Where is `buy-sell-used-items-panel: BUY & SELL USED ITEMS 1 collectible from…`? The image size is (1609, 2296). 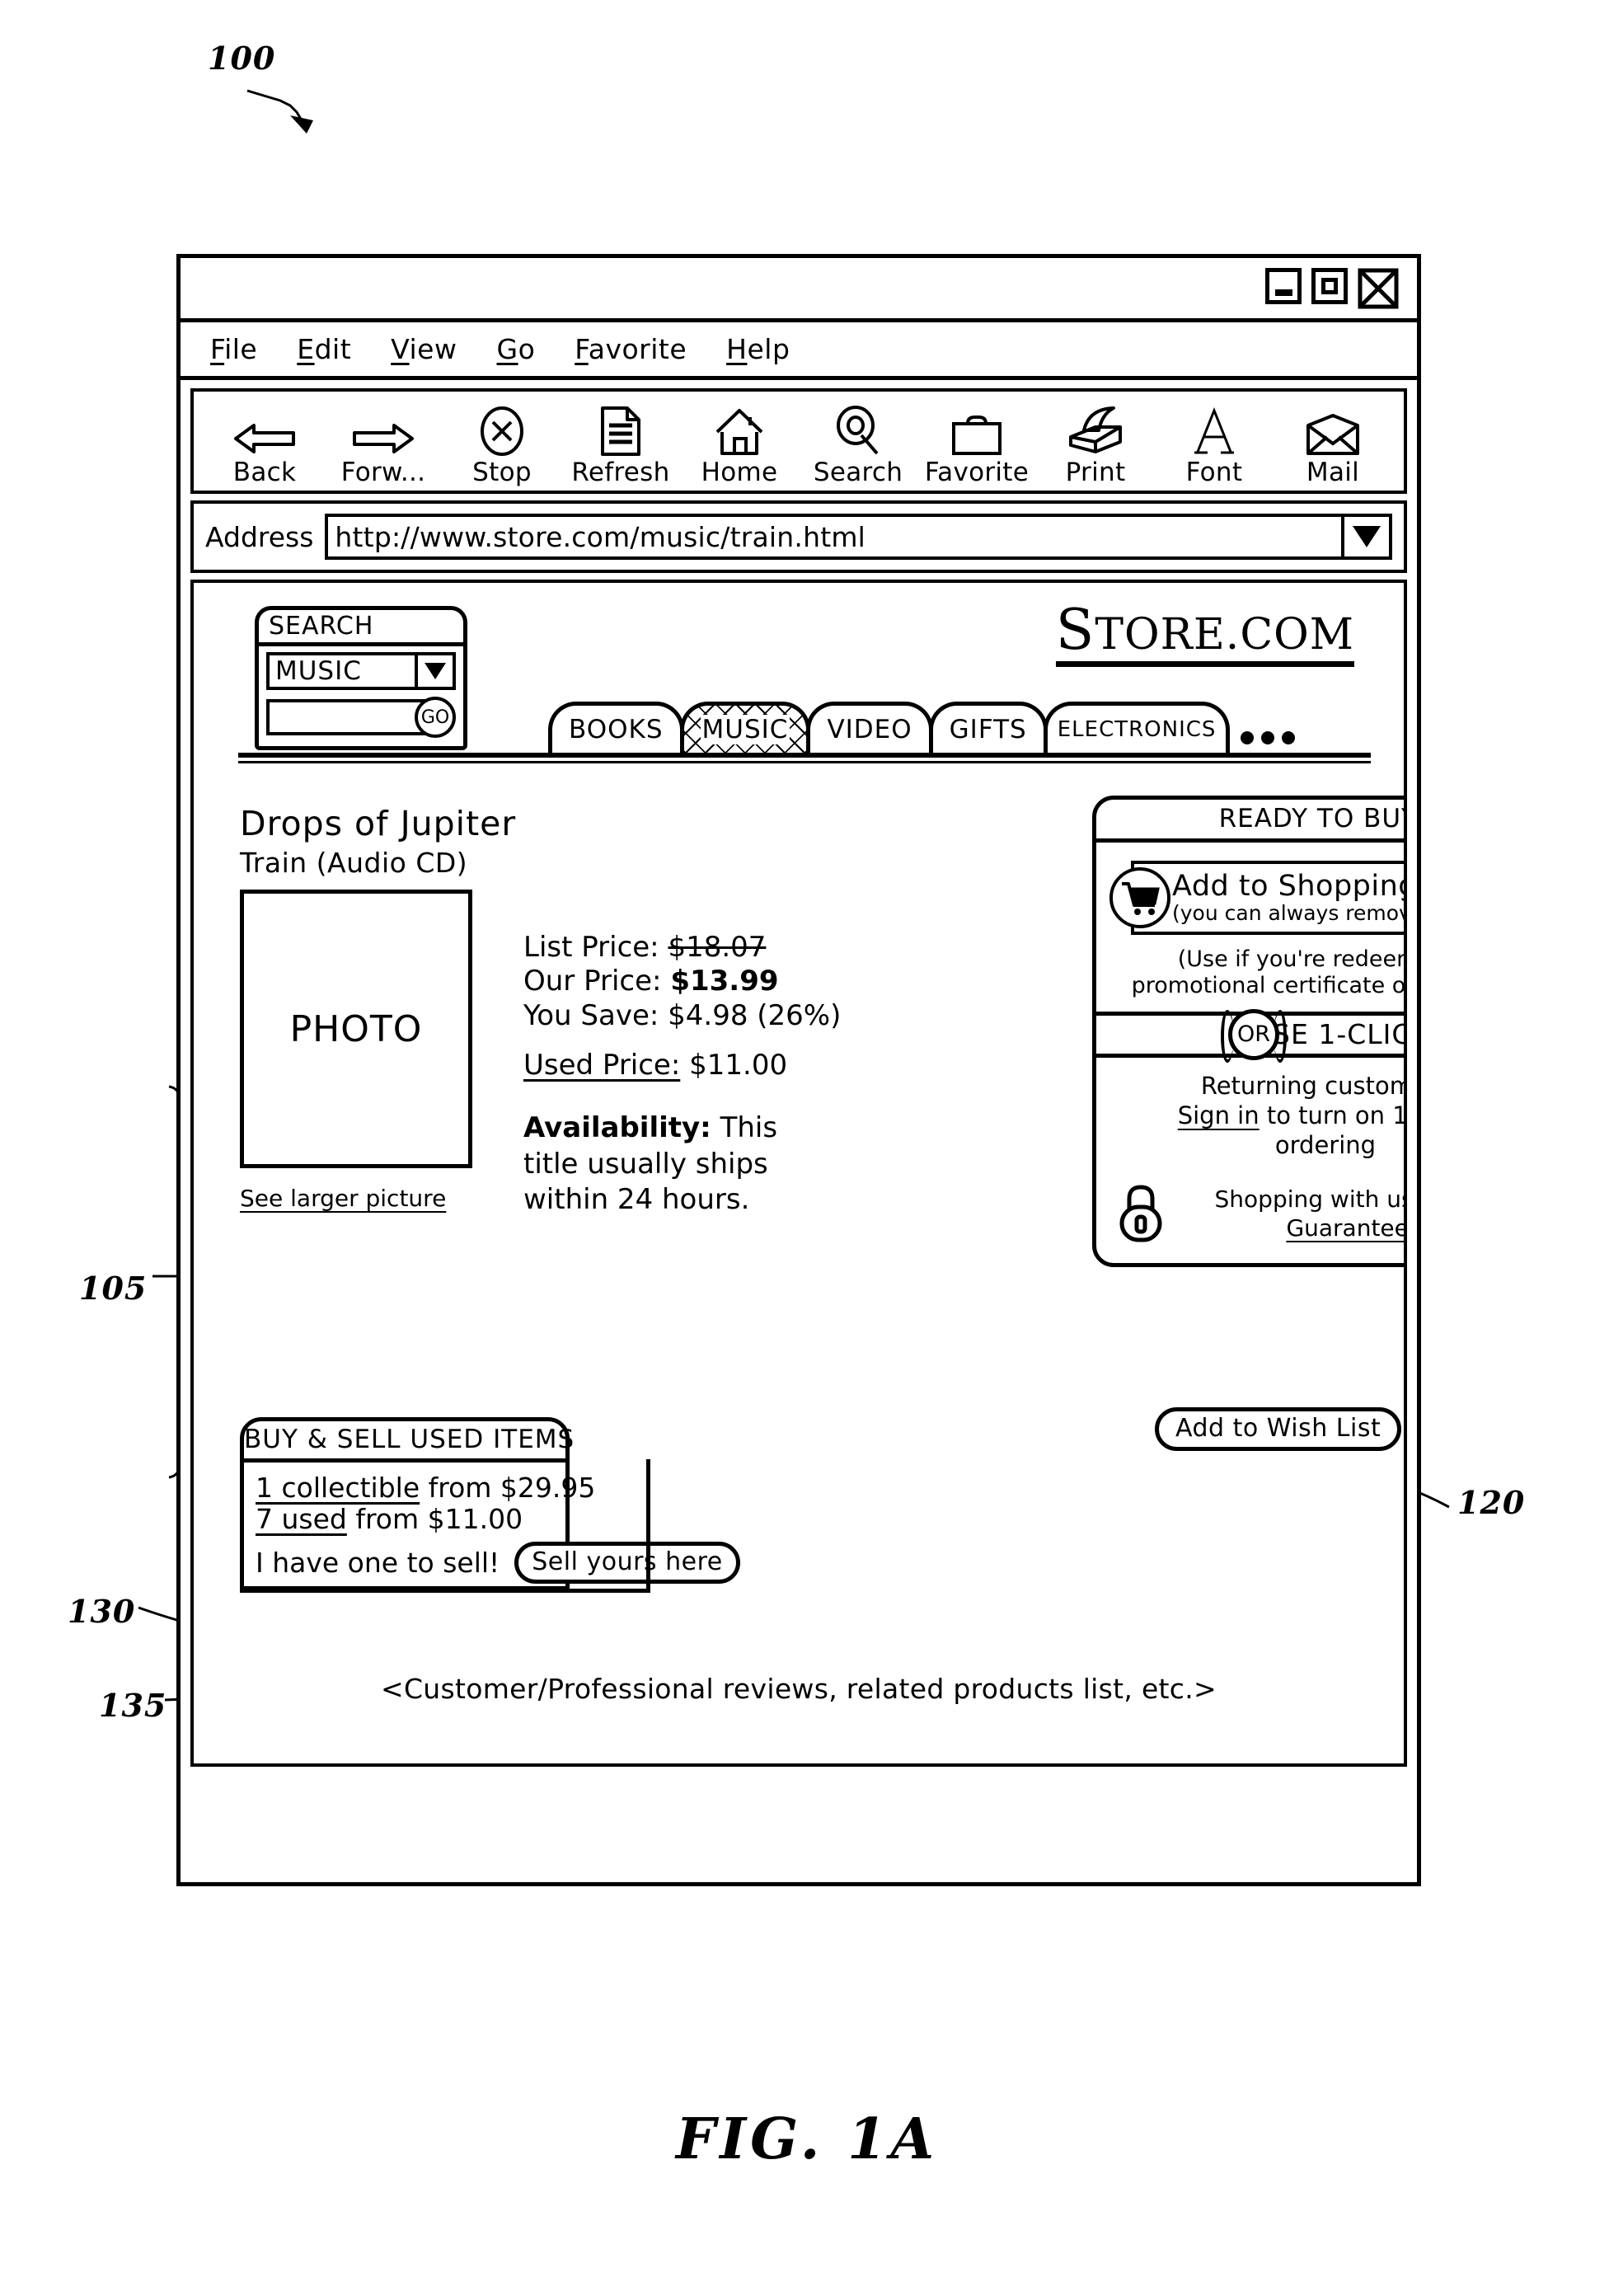 buy-sell-used-items-panel: BUY & SELL USED ITEMS 1 collectible from… is located at coordinates (490, 1503).